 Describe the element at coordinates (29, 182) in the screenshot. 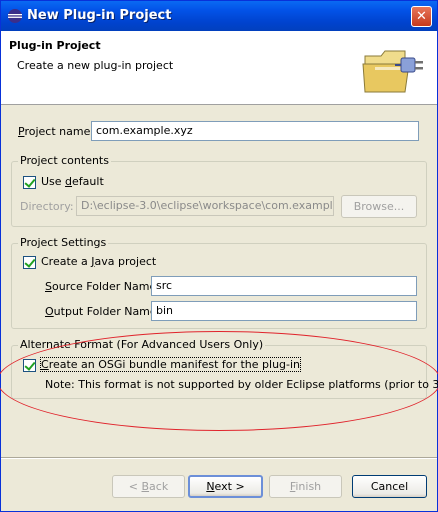

I see `use-default-checkbox` at that location.